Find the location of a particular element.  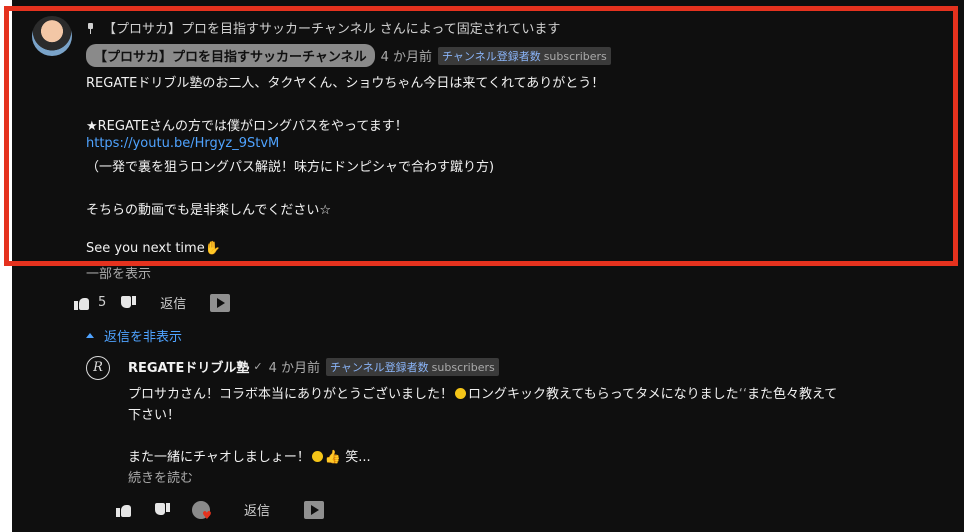

pinned-by-text: 【プロサカ】プロを目指すサッカーチャンネル さんによって固定されています is located at coordinates (332, 29).